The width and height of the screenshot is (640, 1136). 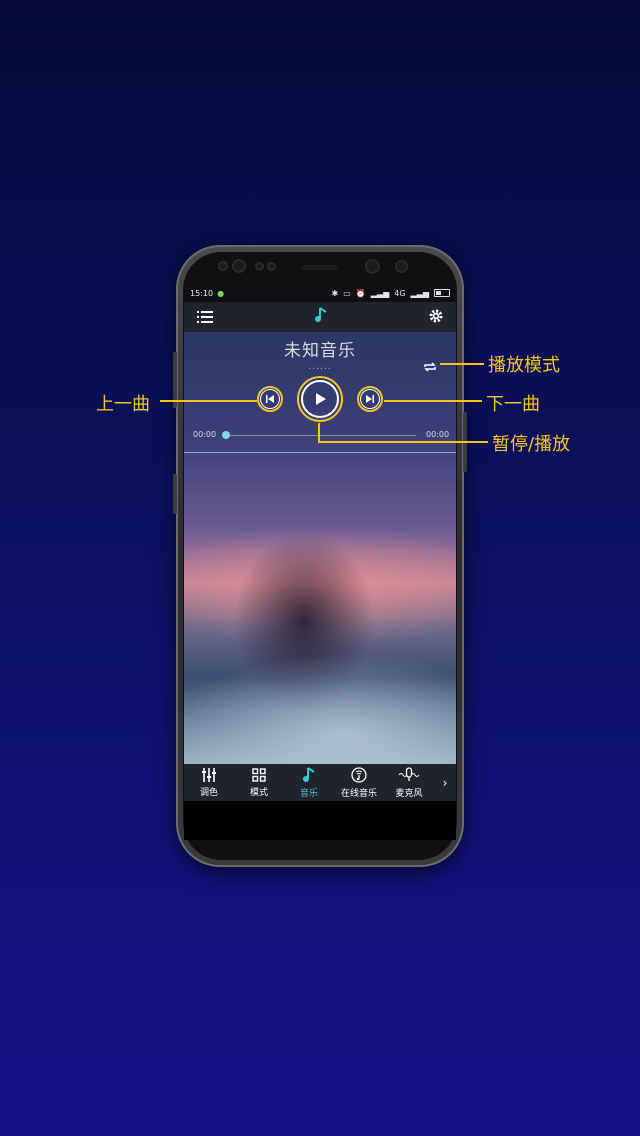 I want to click on tab-microphone: 麦克风, so click(x=409, y=782).